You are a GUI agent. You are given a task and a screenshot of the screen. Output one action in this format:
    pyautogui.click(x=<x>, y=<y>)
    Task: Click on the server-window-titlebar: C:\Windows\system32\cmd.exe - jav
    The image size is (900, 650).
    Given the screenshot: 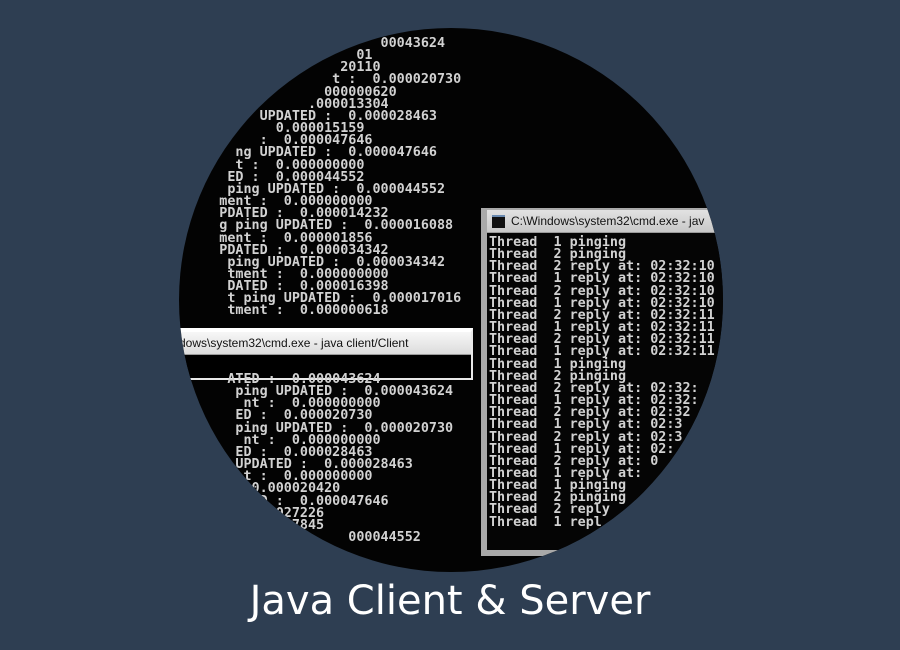 What is the action you would take?
    pyautogui.click(x=605, y=221)
    